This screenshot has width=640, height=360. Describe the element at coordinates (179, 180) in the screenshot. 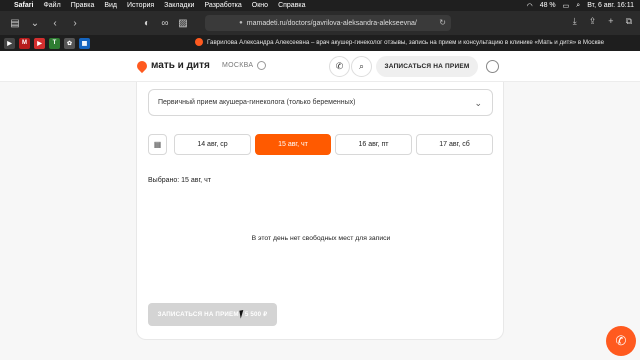

I see `selected-date-label: Выбрано: 15 авг, чт` at that location.